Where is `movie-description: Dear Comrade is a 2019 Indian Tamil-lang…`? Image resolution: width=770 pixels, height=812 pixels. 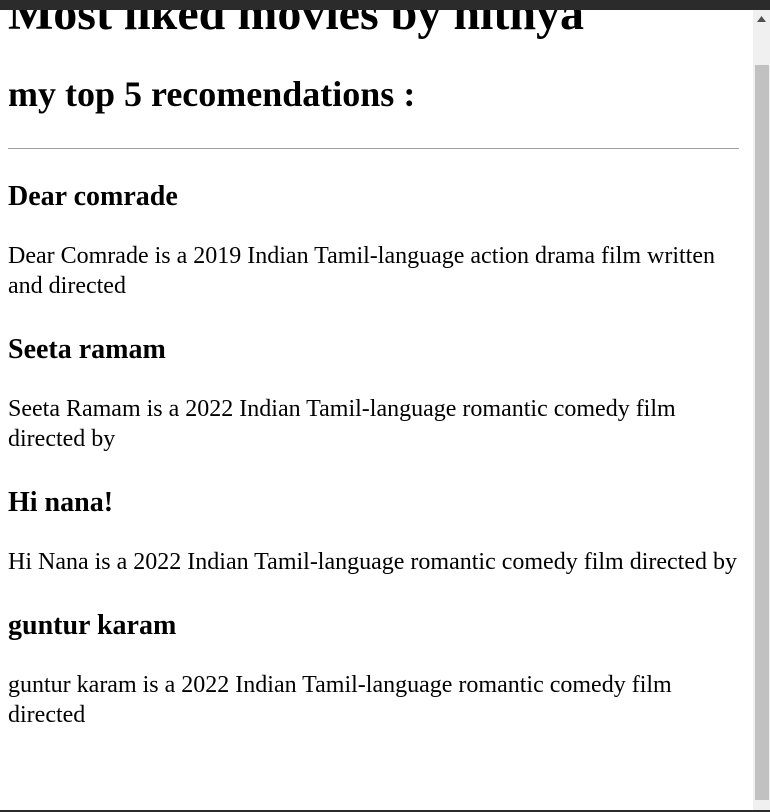
movie-description: Dear Comrade is a 2019 Indian Tamil-lang… is located at coordinates (361, 271).